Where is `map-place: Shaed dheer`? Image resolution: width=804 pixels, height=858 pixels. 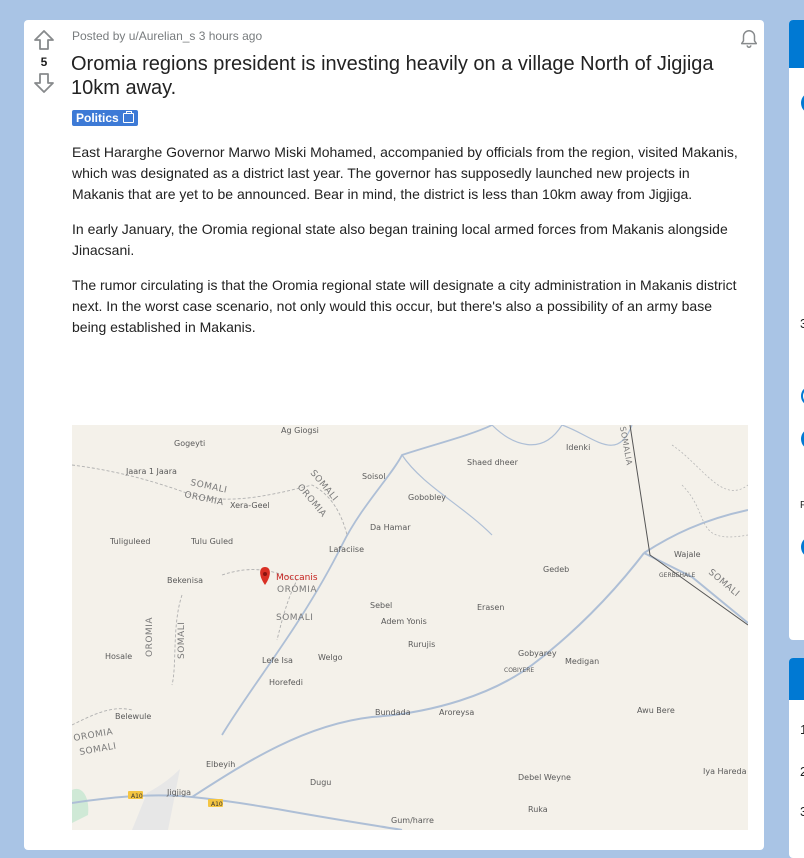 map-place: Shaed dheer is located at coordinates (493, 462).